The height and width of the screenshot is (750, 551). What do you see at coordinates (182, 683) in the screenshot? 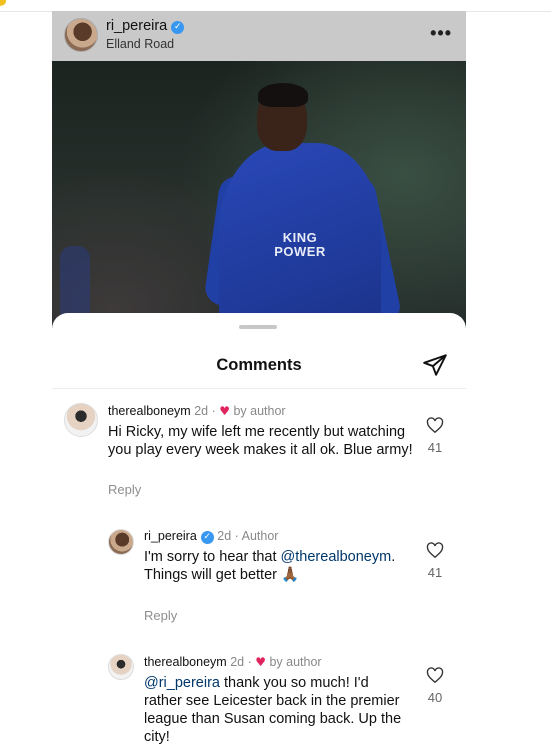
I see `mention-link: @ri_pereira` at bounding box center [182, 683].